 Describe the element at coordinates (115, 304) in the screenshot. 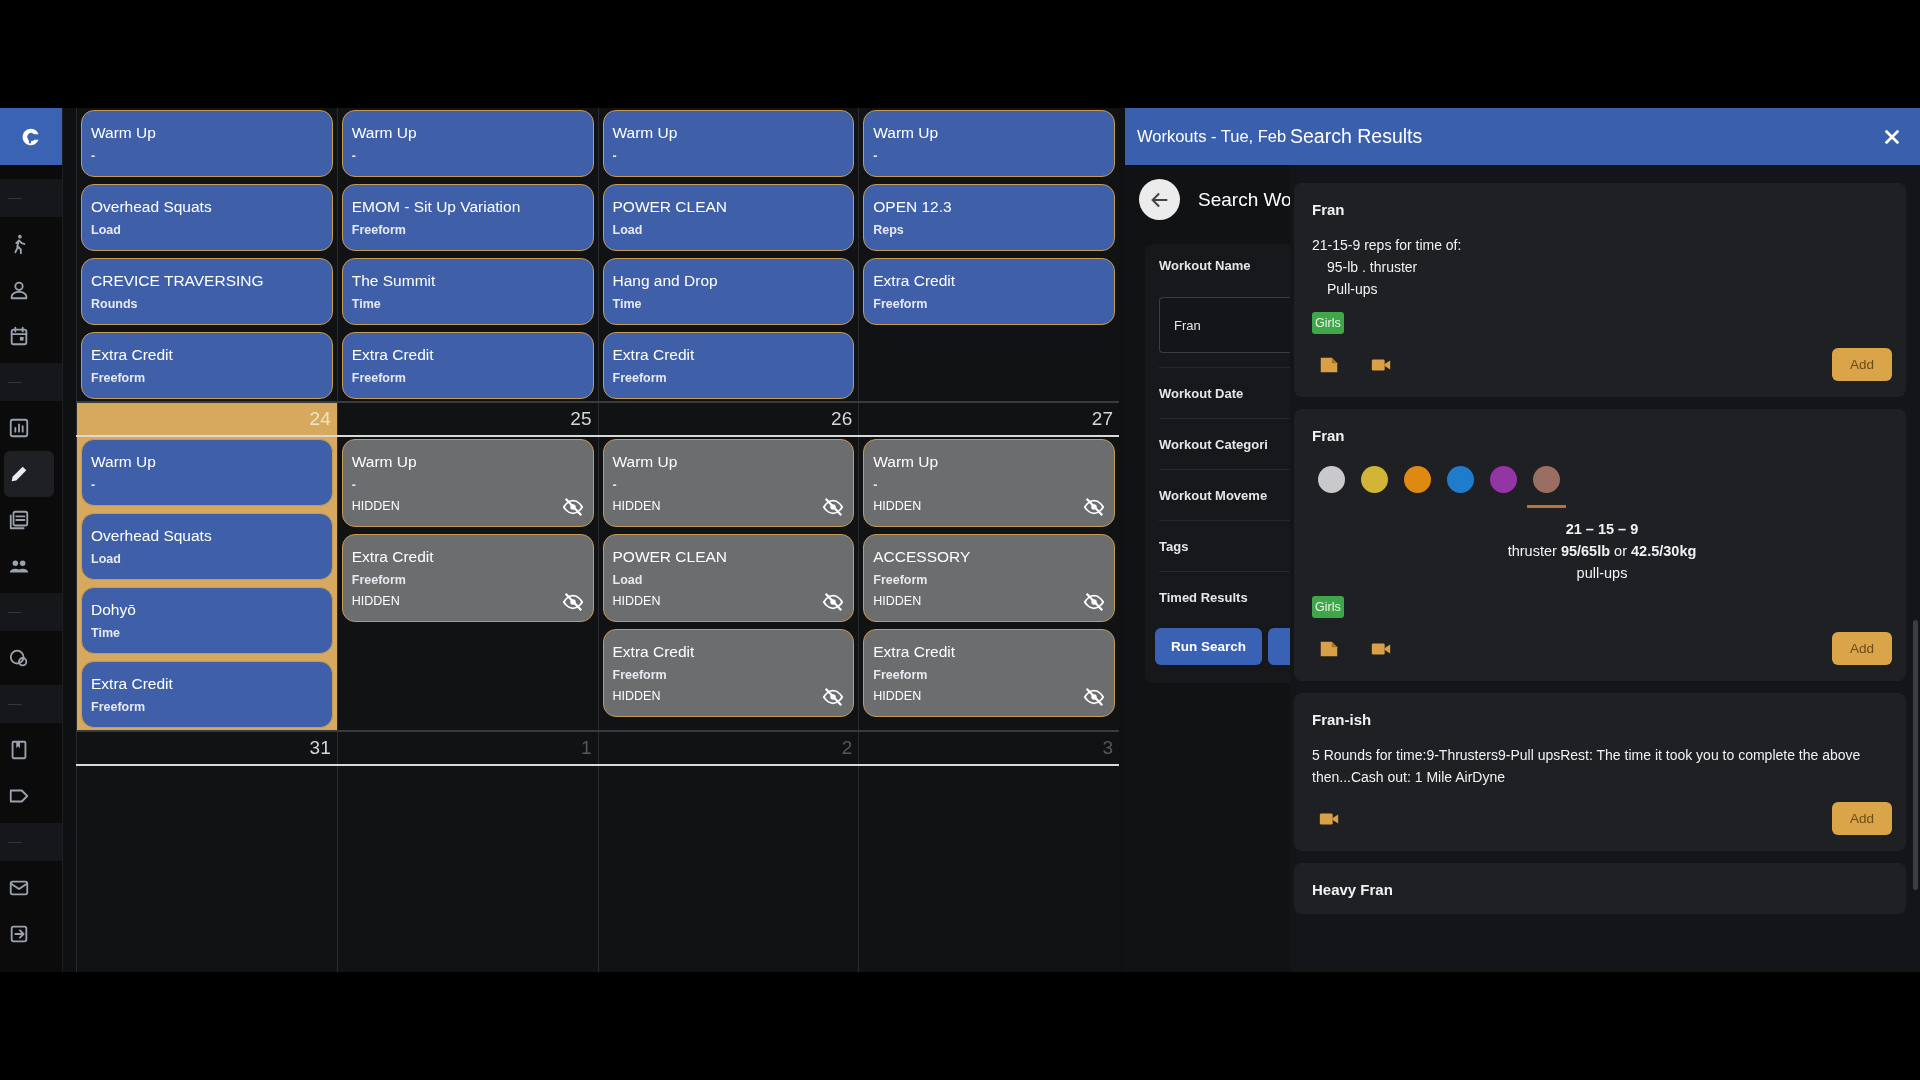

I see `workout-type: Rounds` at that location.